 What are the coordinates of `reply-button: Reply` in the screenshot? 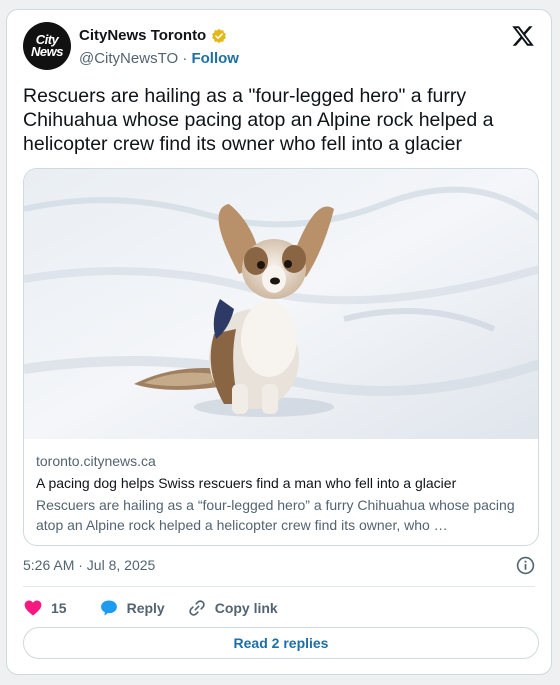 It's located at (132, 608).